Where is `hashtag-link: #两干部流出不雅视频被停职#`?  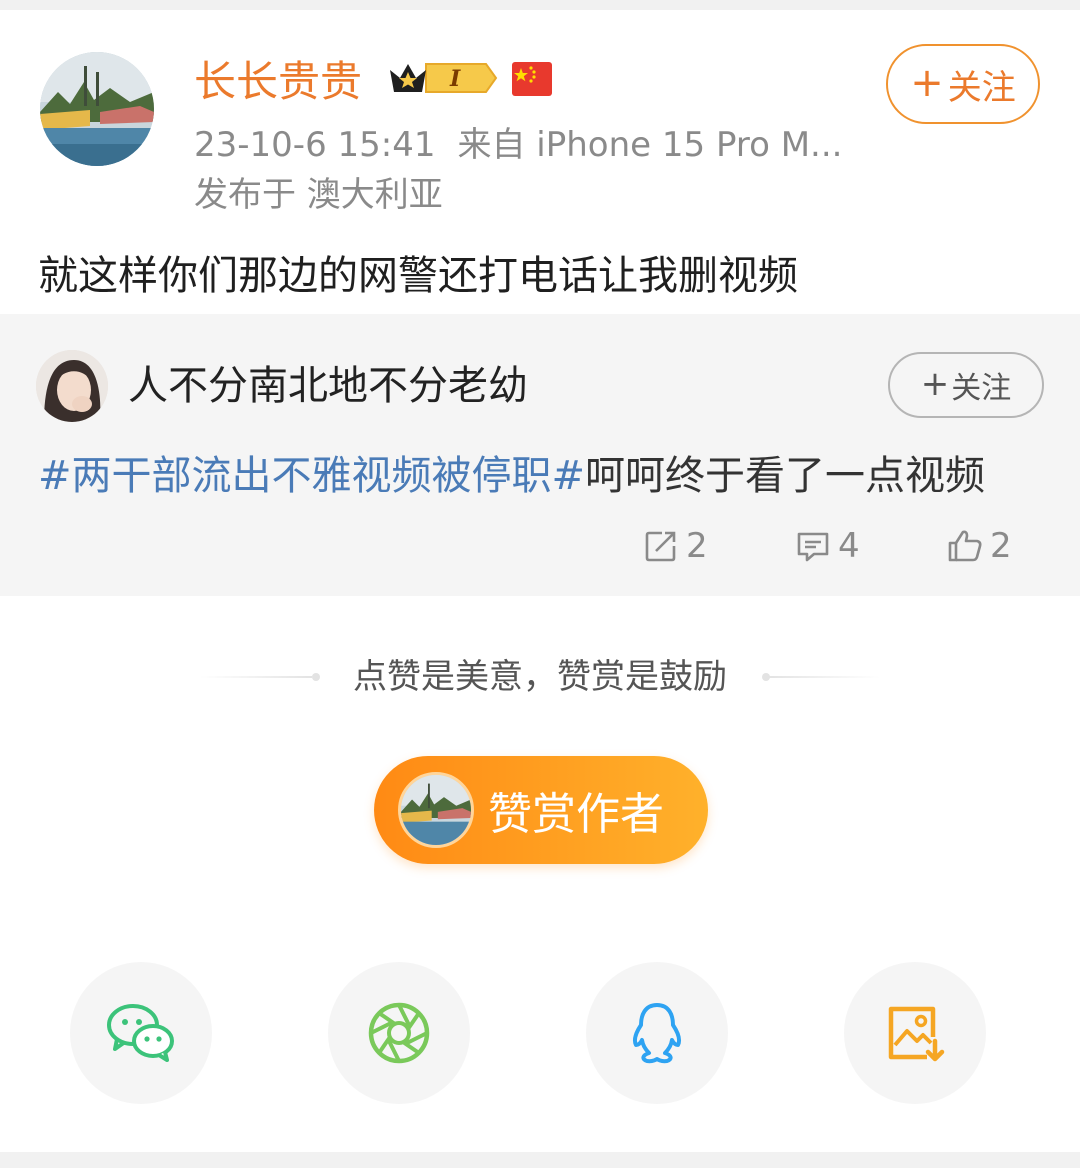
hashtag-link: #两干部流出不雅视频被停职# is located at coordinates (311, 476).